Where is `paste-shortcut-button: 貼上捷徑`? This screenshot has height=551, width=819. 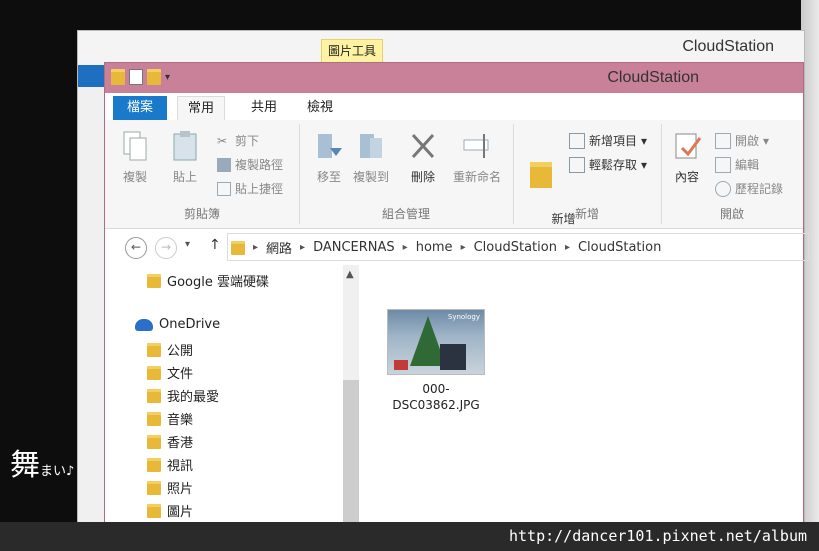
paste-shortcut-button: 貼上捷徑 is located at coordinates (250, 188).